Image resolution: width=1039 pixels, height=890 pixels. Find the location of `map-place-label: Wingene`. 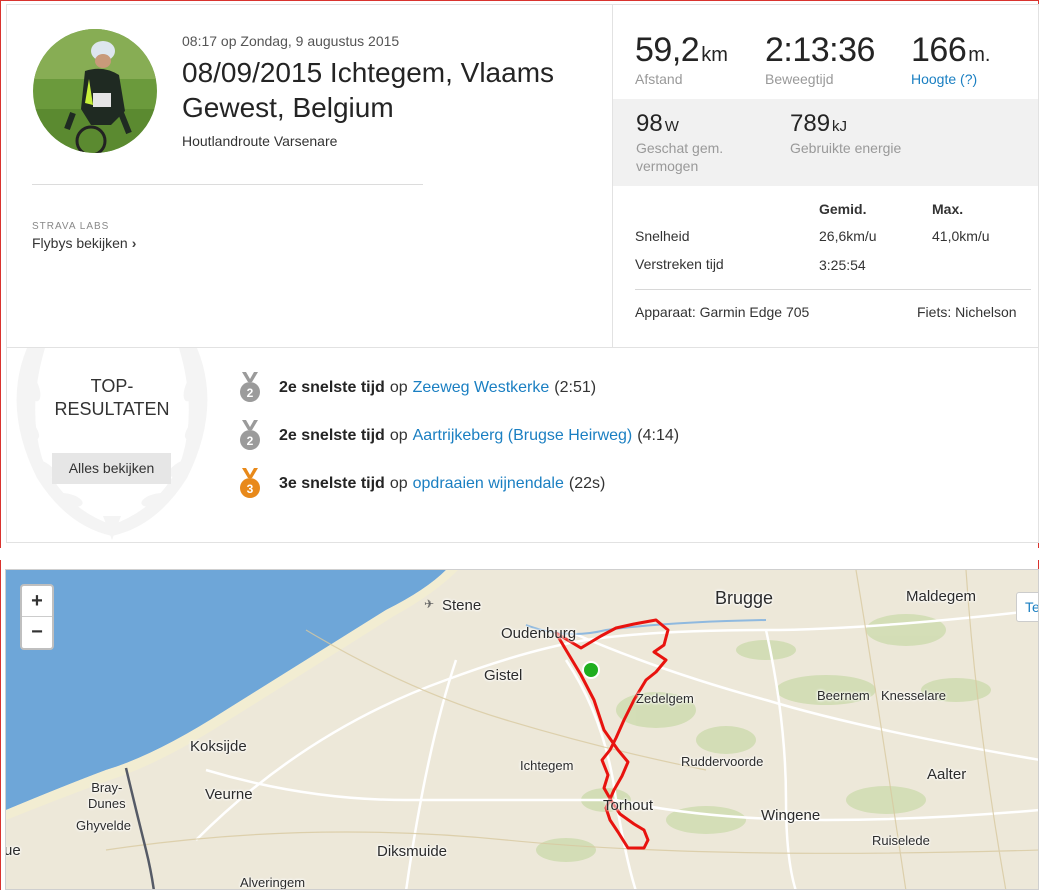

map-place-label: Wingene is located at coordinates (791, 815).